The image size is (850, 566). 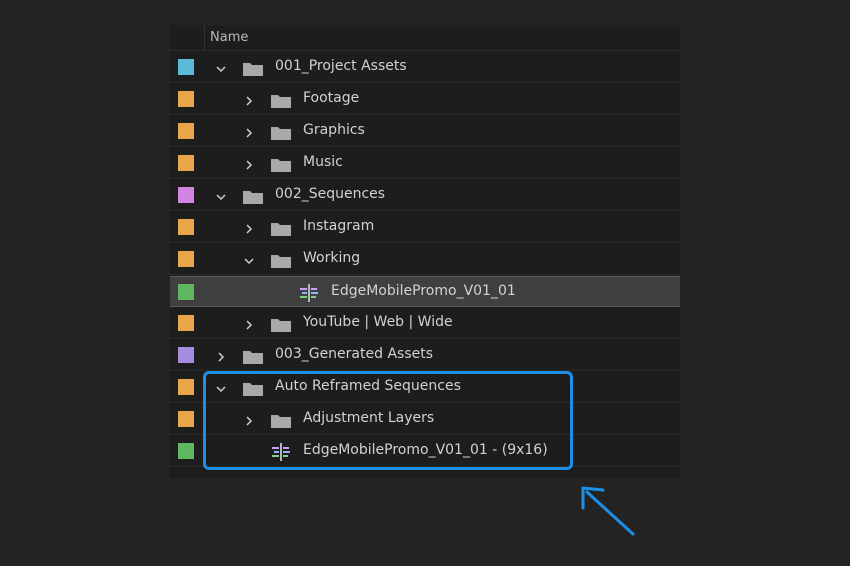 I want to click on bin-row: Music, so click(x=425, y=163).